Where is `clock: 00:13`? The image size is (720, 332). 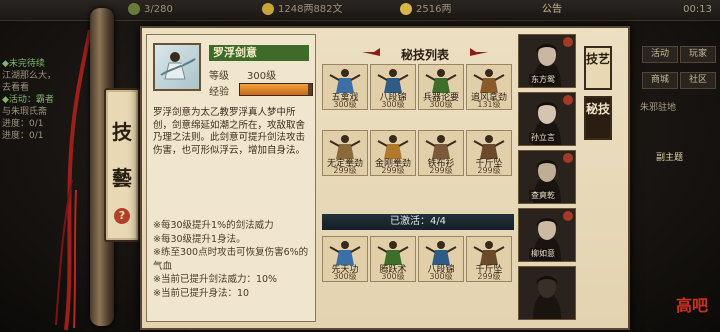
clock: 00:13 is located at coordinates (697, 9).